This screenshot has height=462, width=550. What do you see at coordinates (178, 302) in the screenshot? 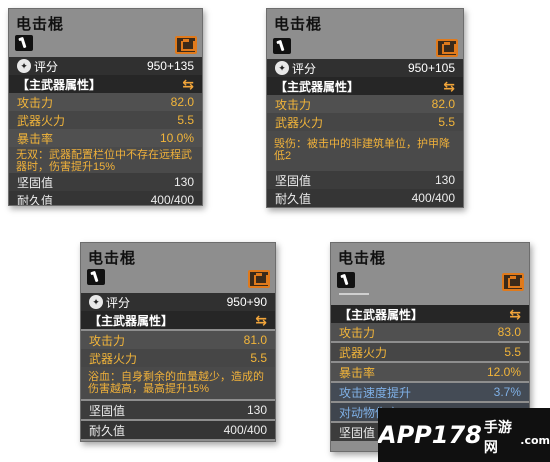
I see `rating-row: ✦ 评分 950+90` at bounding box center [178, 302].